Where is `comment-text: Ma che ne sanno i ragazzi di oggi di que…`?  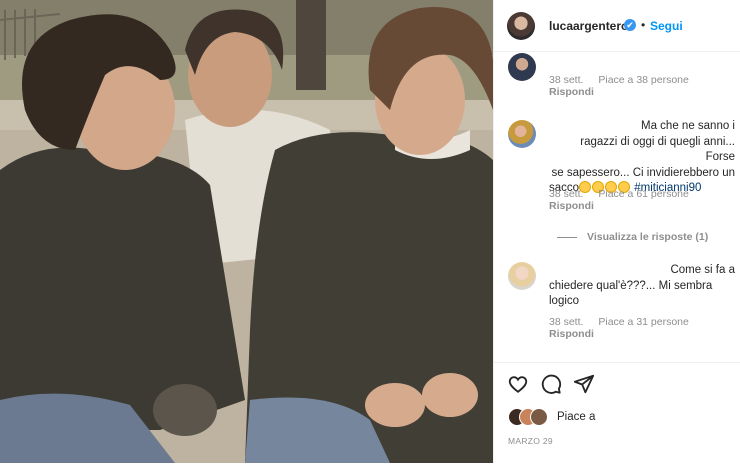
comment-text: Ma che ne sanno i ragazzi di oggi di que… is located at coordinates (642, 158).